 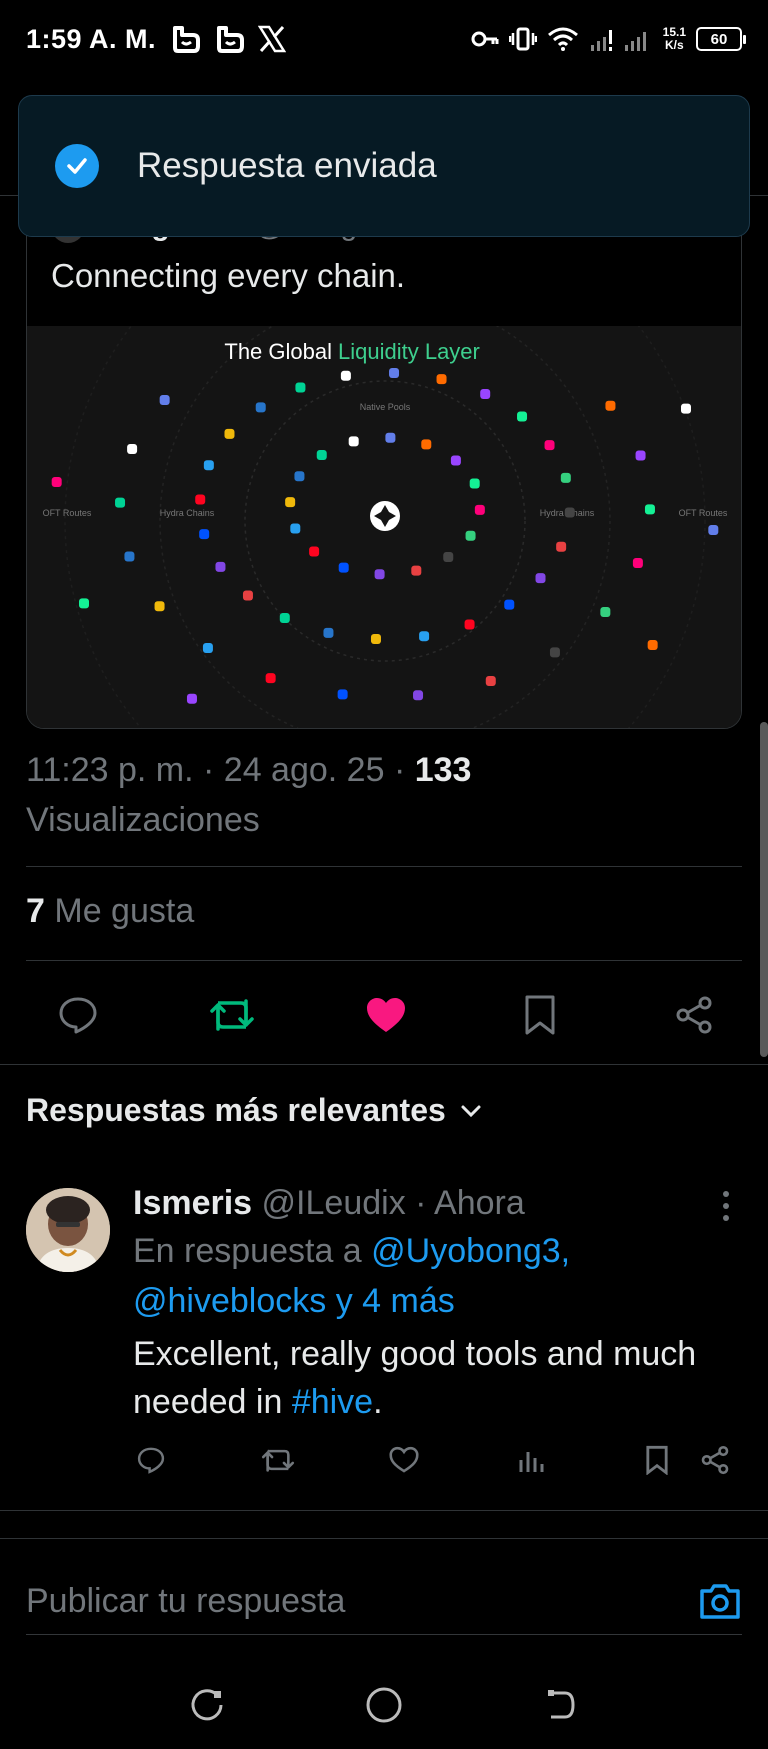 What do you see at coordinates (384, 1634) in the screenshot?
I see `composer-underline` at bounding box center [384, 1634].